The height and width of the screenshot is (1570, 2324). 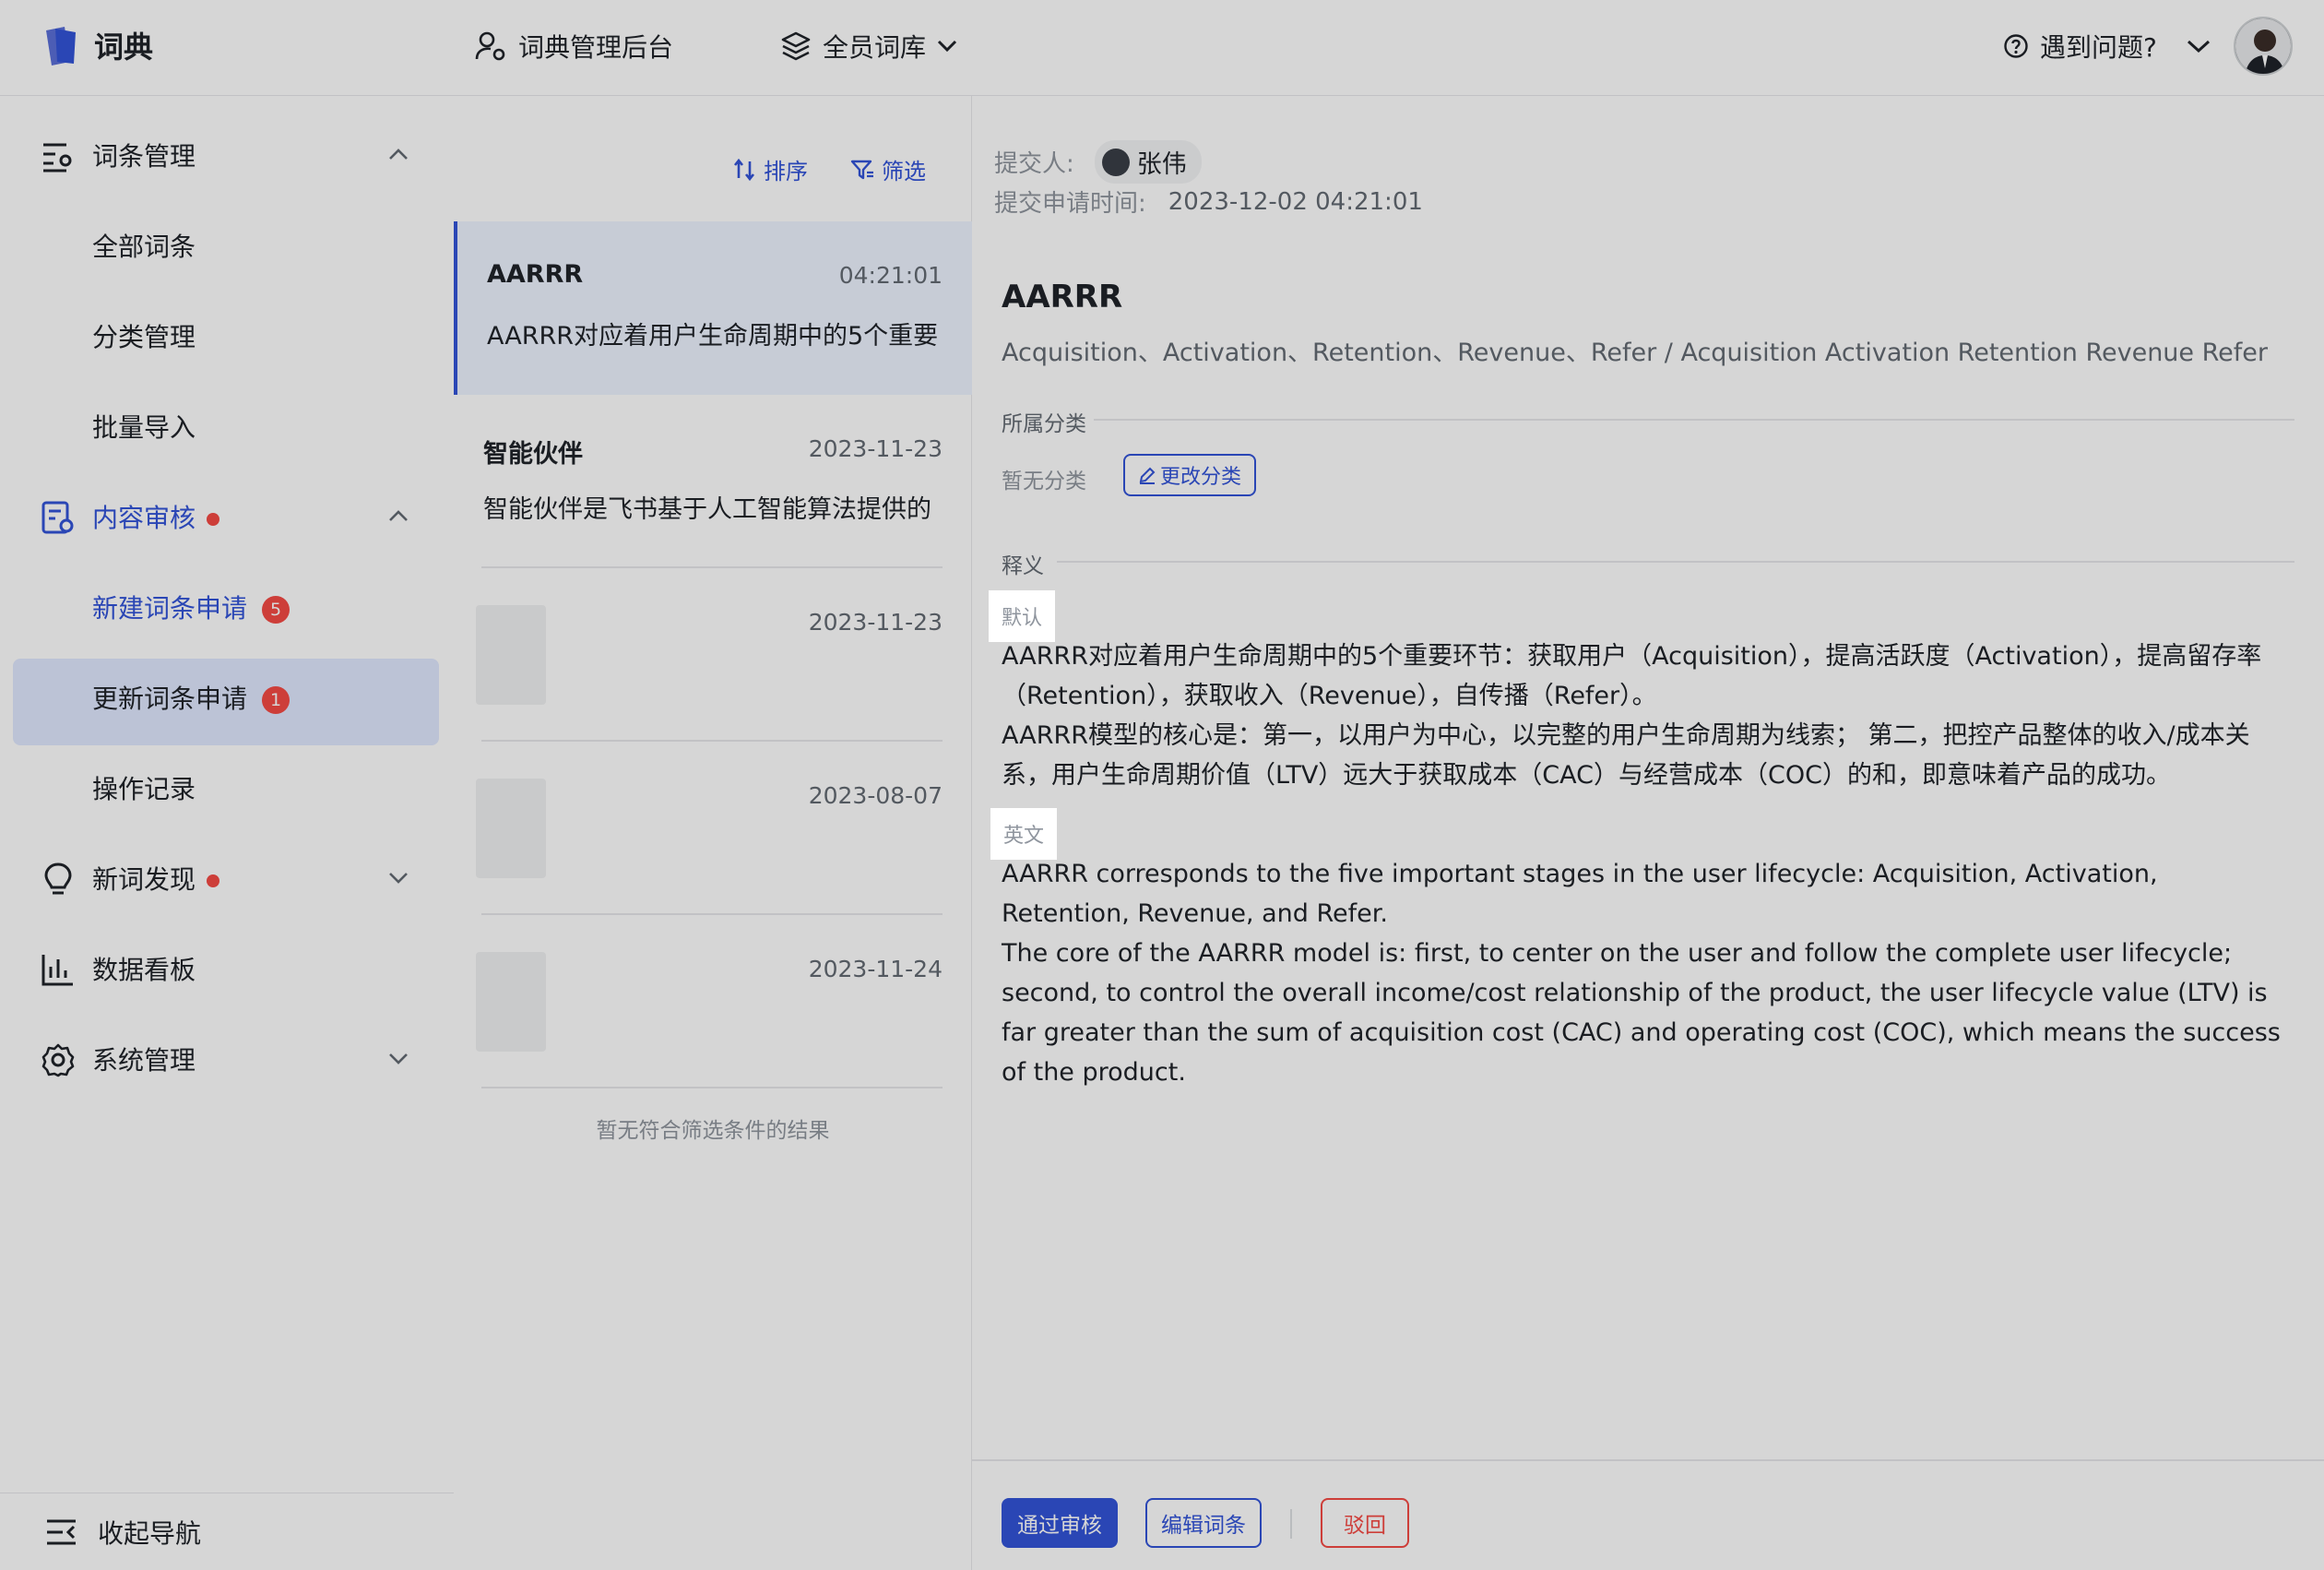 What do you see at coordinates (227, 878) in the screenshot?
I see `nav-group-new-words: 新词发现` at bounding box center [227, 878].